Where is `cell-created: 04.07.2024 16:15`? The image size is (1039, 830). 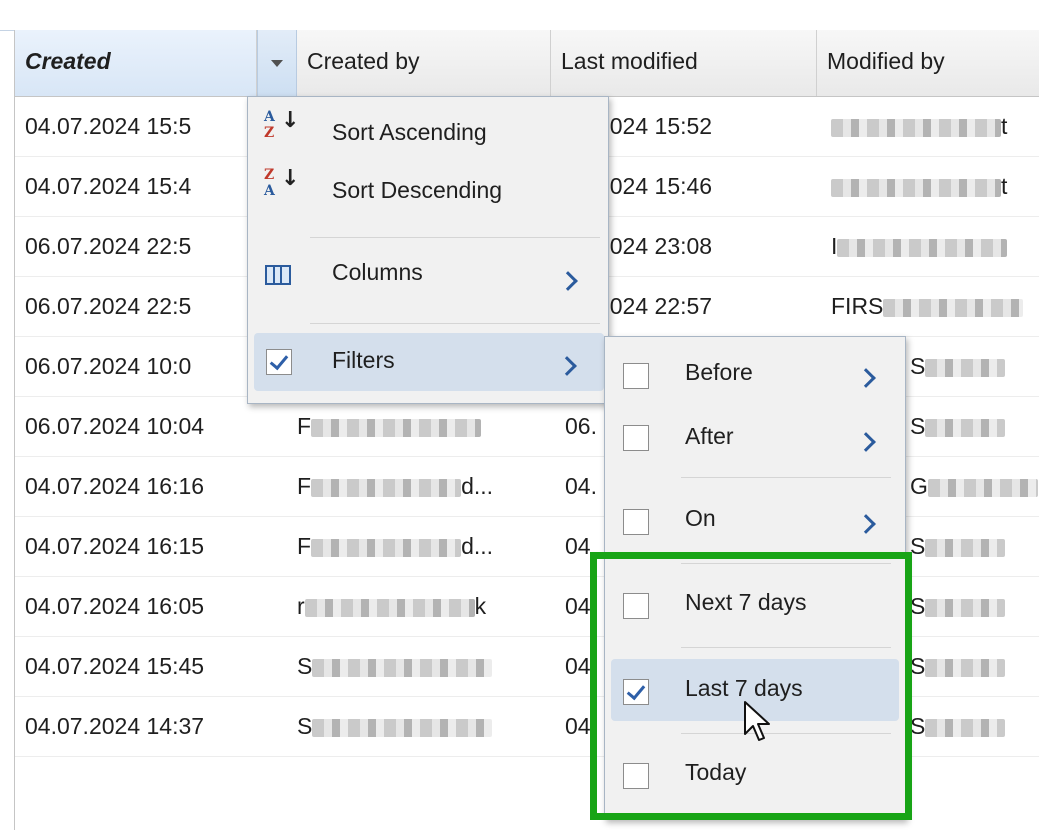
cell-created: 04.07.2024 16:15 is located at coordinates (115, 546).